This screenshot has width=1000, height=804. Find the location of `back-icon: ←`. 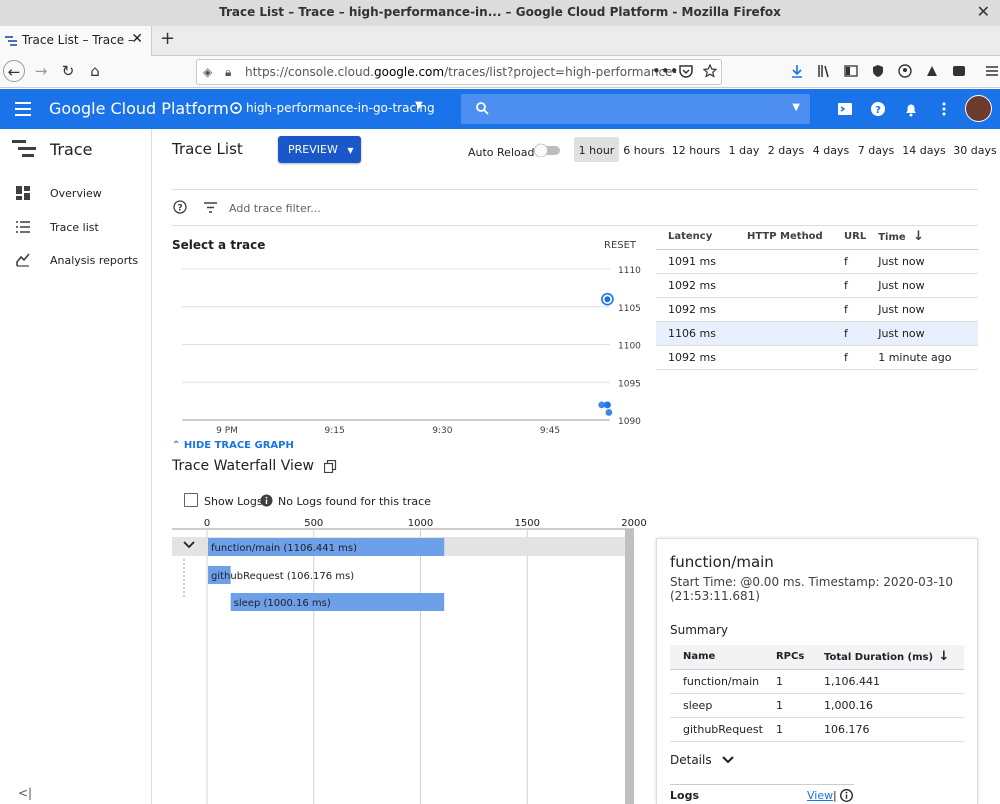

back-icon: ← is located at coordinates (14, 71).